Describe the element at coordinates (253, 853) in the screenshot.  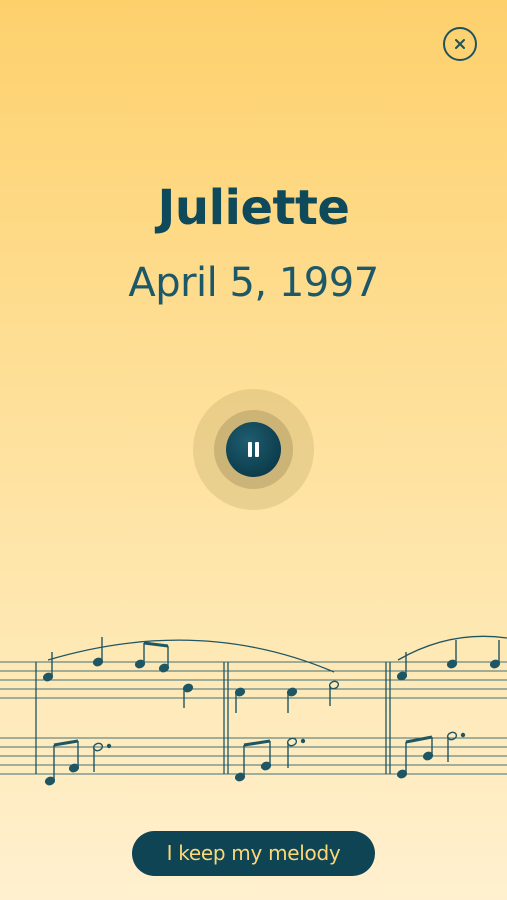
I see `keep-melody-button: I keep my melody` at that location.